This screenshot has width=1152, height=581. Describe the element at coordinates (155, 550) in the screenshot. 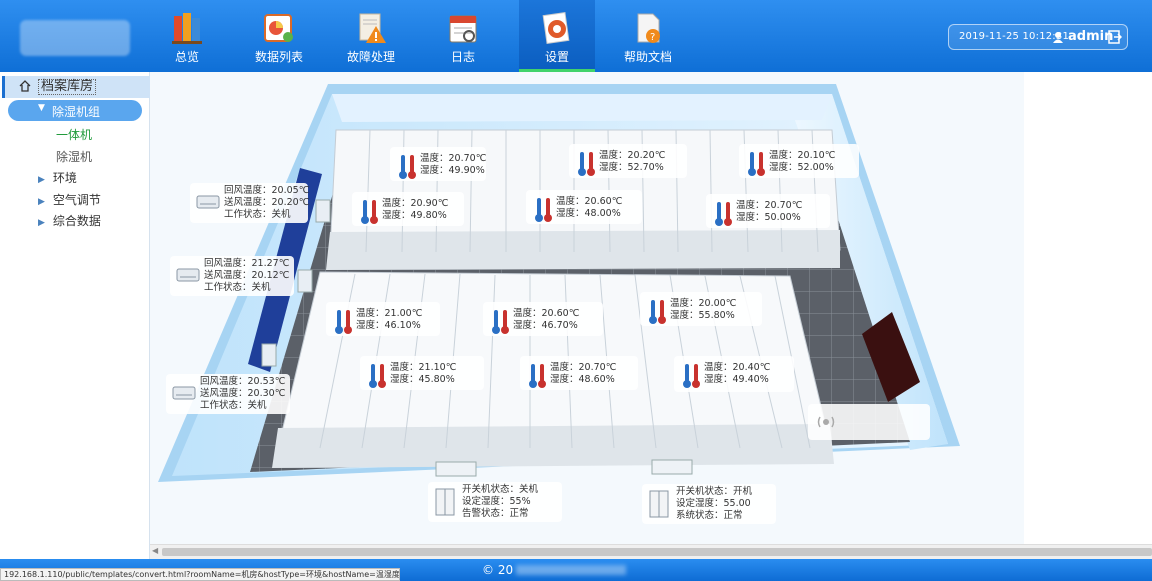

I see `scroll-left-icon: ◀` at that location.